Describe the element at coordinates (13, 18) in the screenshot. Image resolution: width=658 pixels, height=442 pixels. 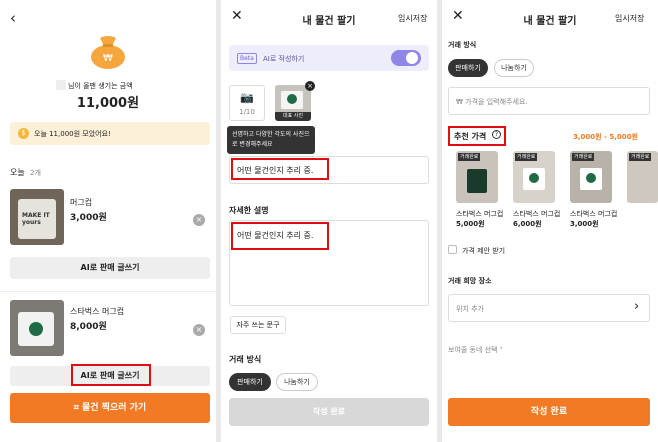
I see `back-icon: ‹` at that location.